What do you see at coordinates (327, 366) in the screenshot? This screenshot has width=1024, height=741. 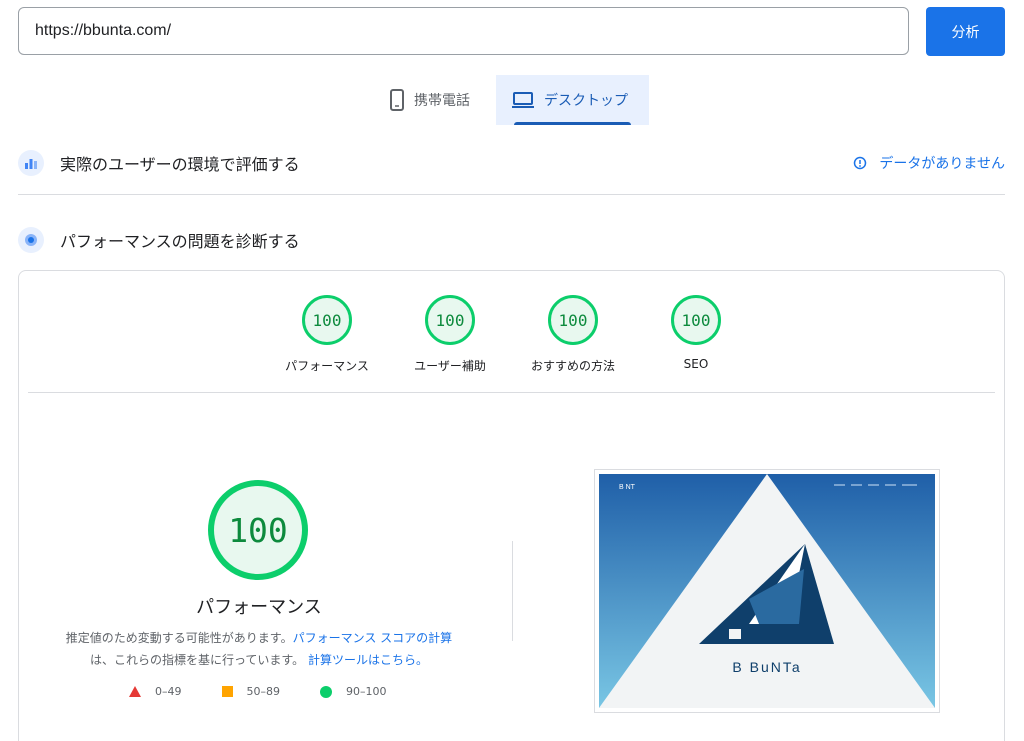 I see `gauge-label: パフォーマンス` at bounding box center [327, 366].